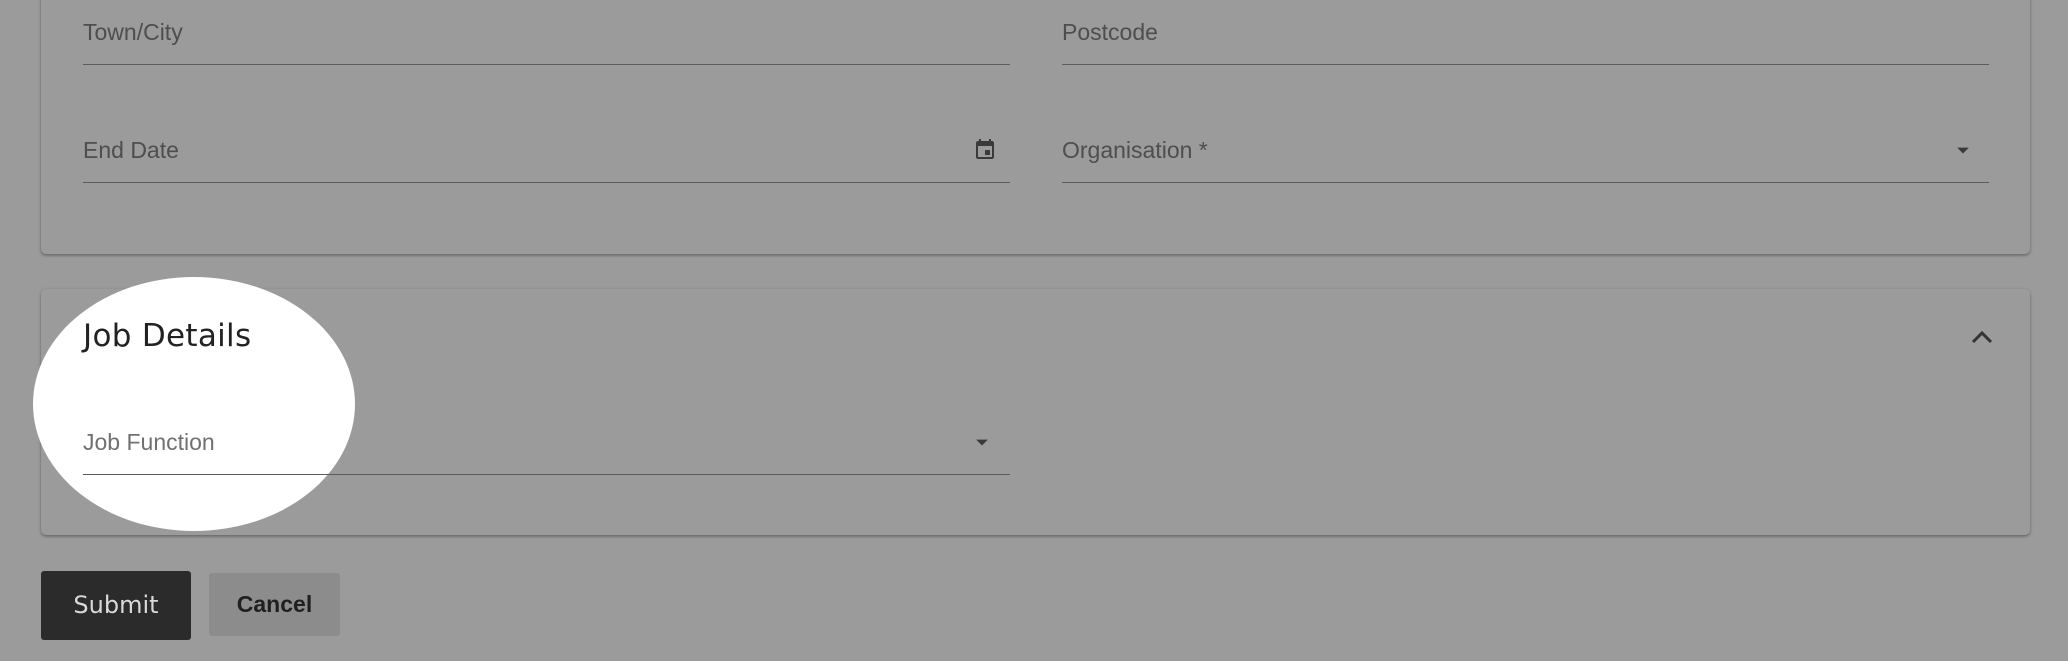 This screenshot has height=661, width=2068. I want to click on postcode-field: Postcode, so click(1525, 41).